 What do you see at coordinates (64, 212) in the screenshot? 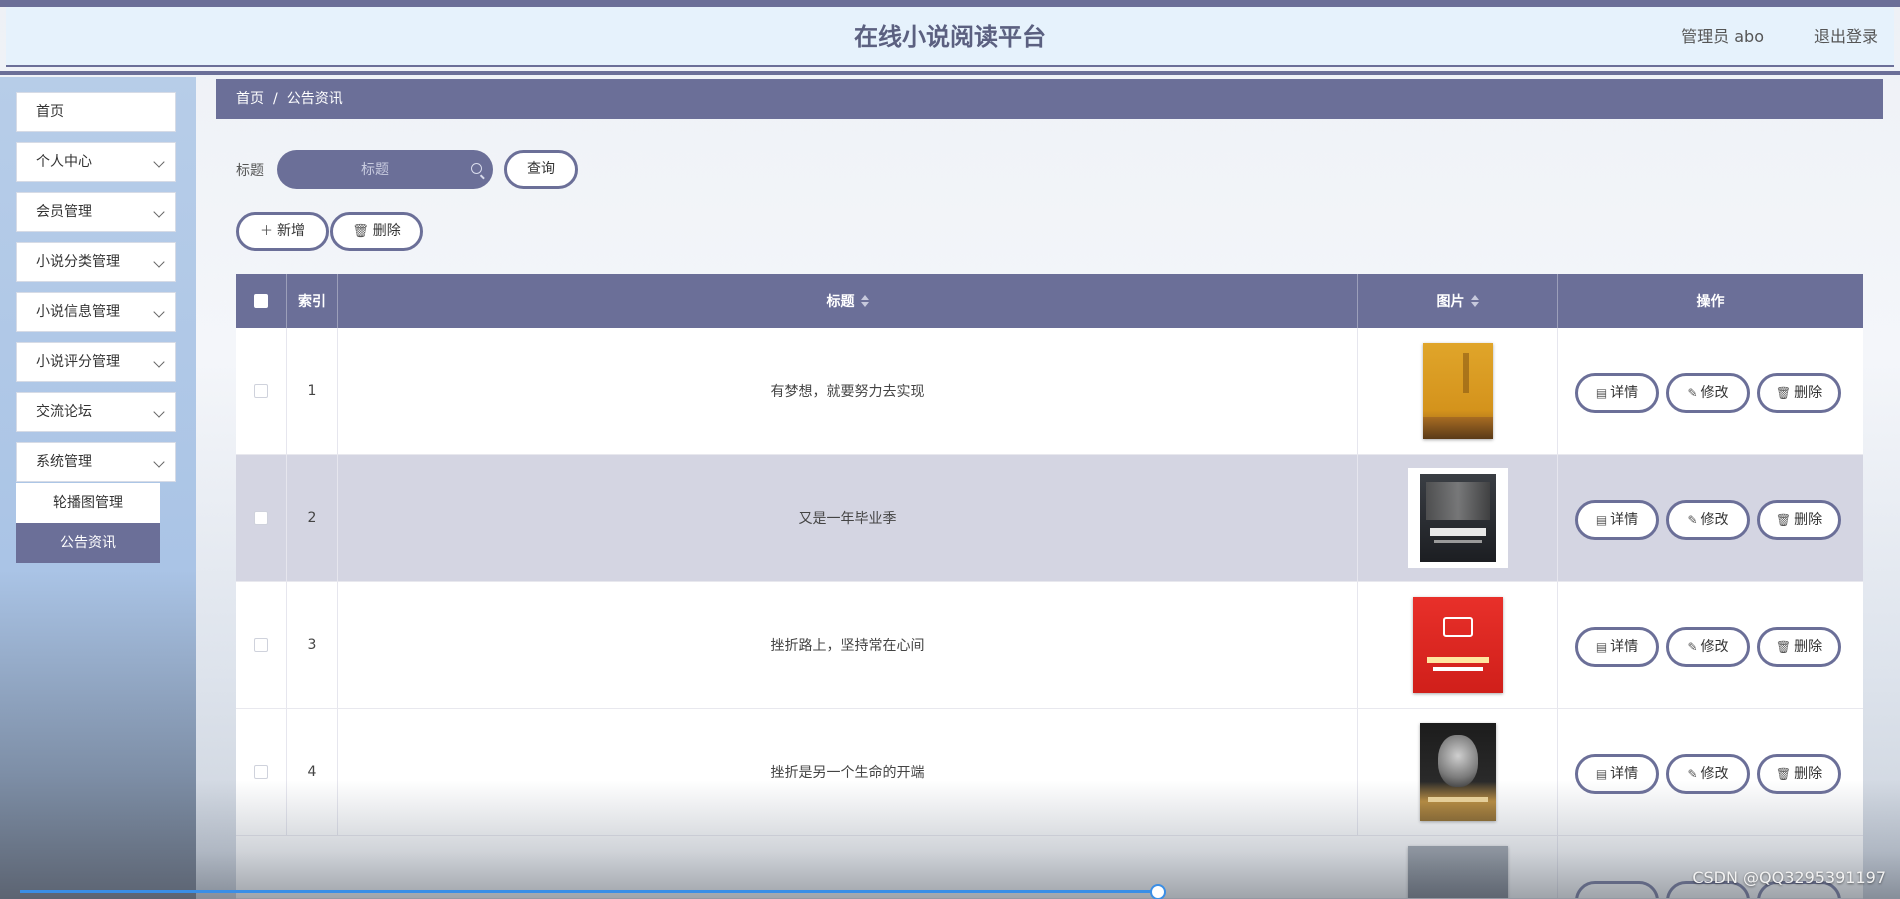
I see `sidebar-item-label: 会员管理` at bounding box center [64, 212].